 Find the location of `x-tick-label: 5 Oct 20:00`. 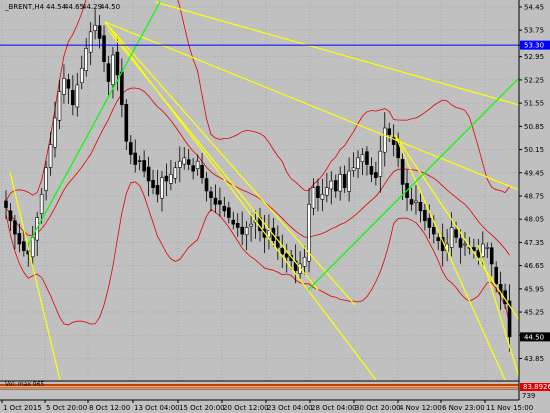

x-tick-label: 5 Oct 20:00 is located at coordinates (66, 408).